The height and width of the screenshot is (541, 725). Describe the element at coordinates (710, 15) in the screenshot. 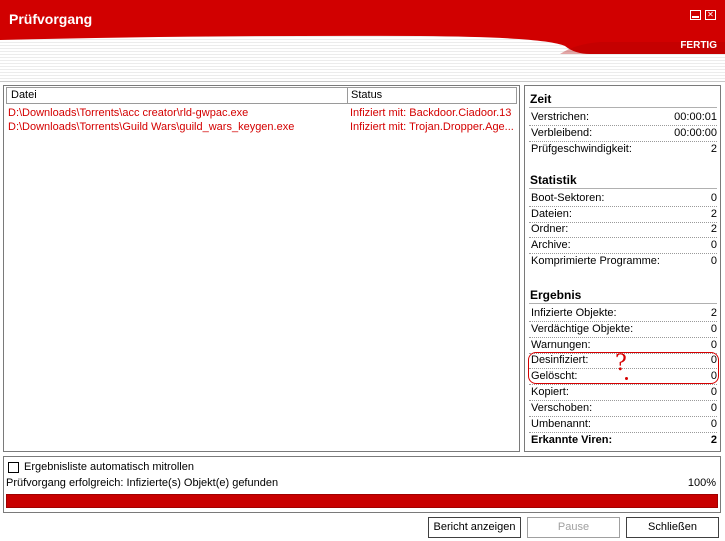

I see `close-icon: ✕` at that location.